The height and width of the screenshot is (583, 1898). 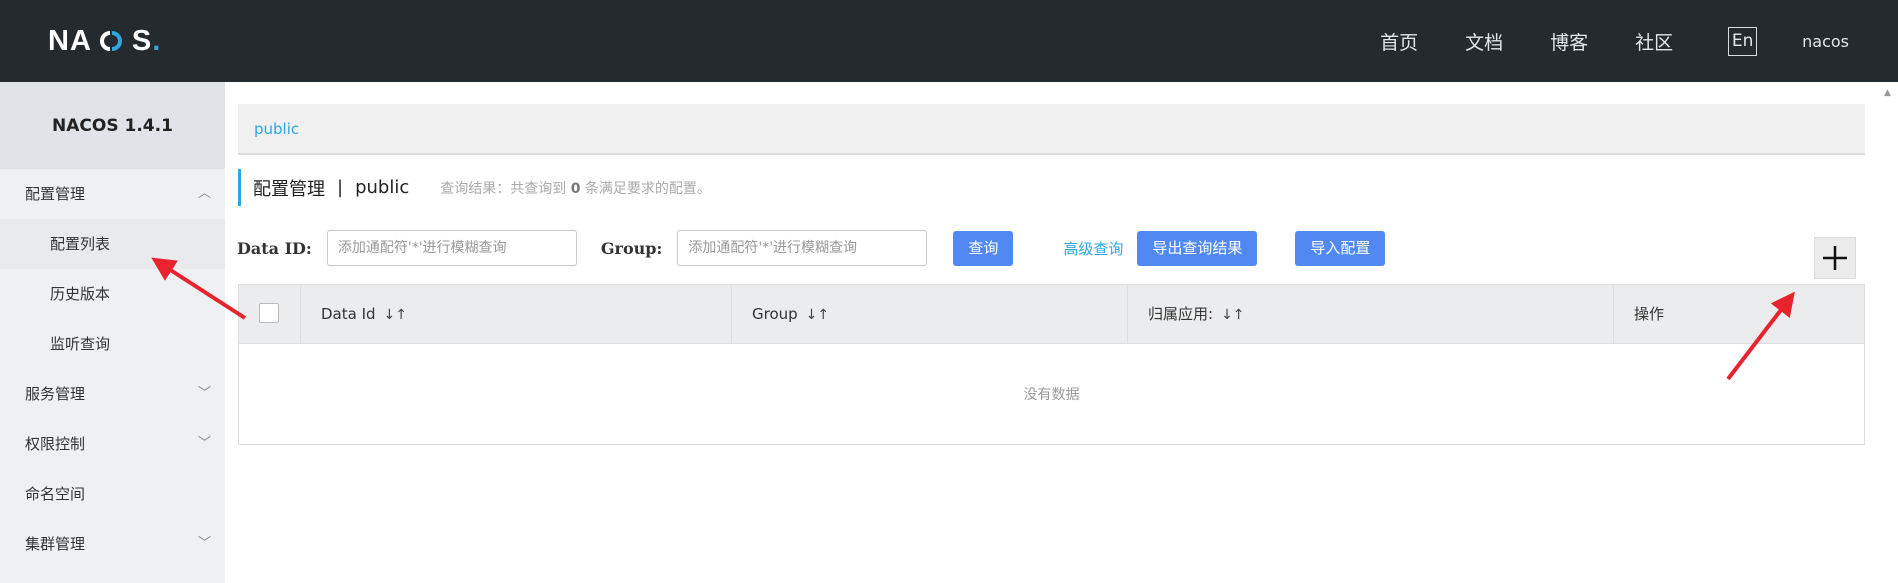 I want to click on column-app: 归属应用: ↓↑, so click(x=1371, y=314).